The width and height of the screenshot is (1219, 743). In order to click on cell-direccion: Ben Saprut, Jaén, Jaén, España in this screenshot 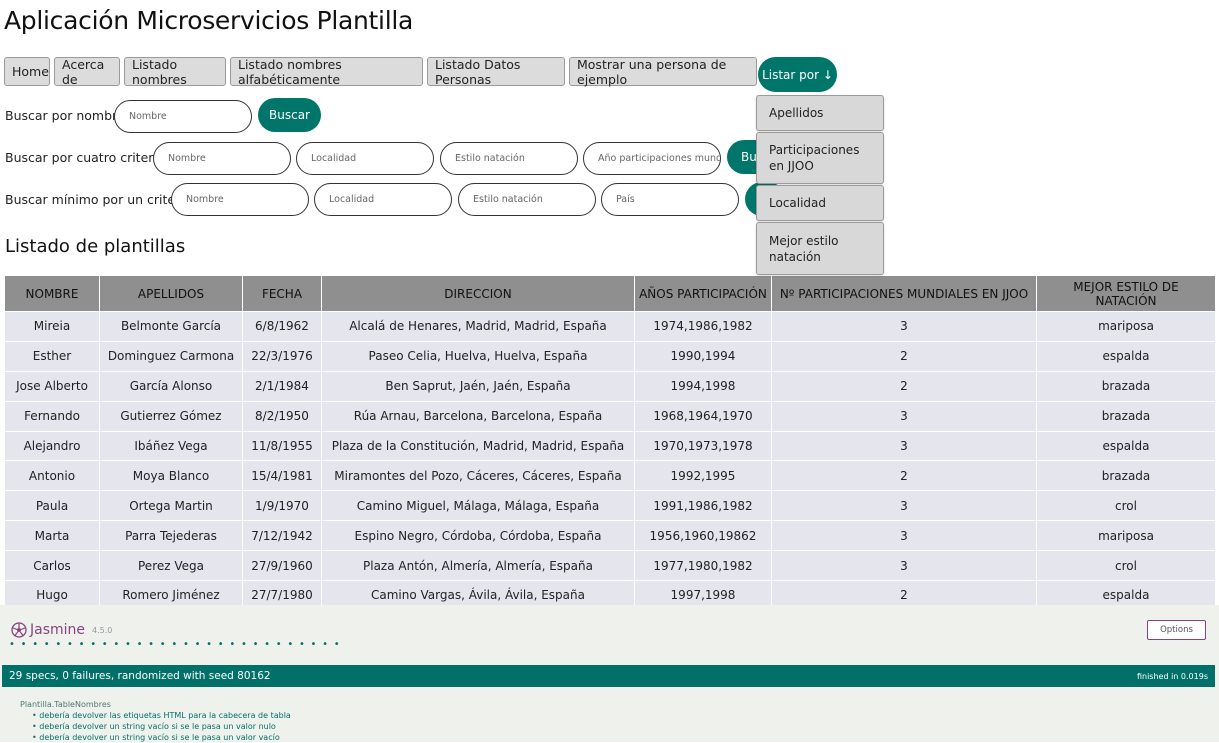, I will do `click(478, 386)`.